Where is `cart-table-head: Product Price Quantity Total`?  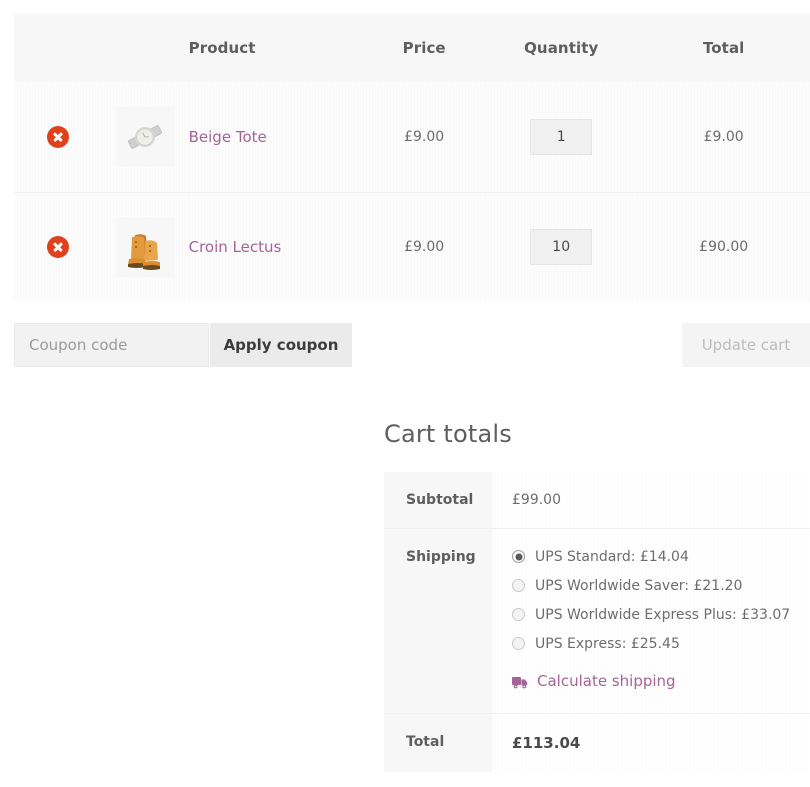
cart-table-head: Product Price Quantity Total is located at coordinates (412, 48).